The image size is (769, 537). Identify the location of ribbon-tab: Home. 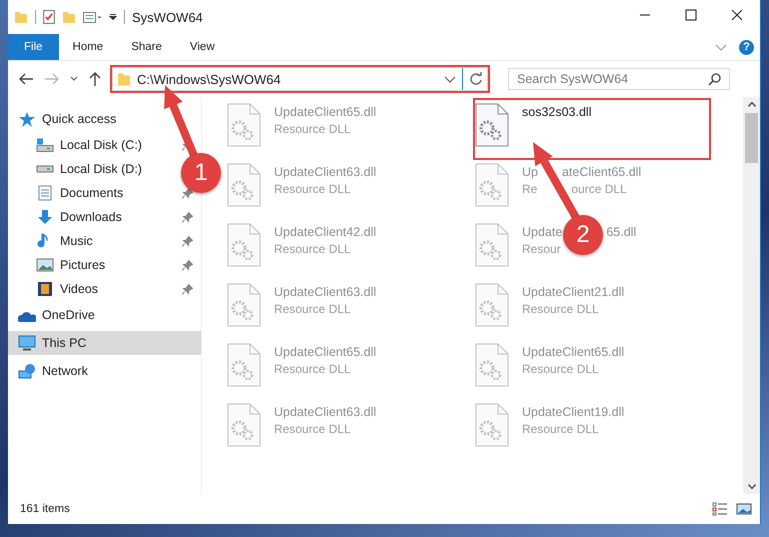
(88, 47).